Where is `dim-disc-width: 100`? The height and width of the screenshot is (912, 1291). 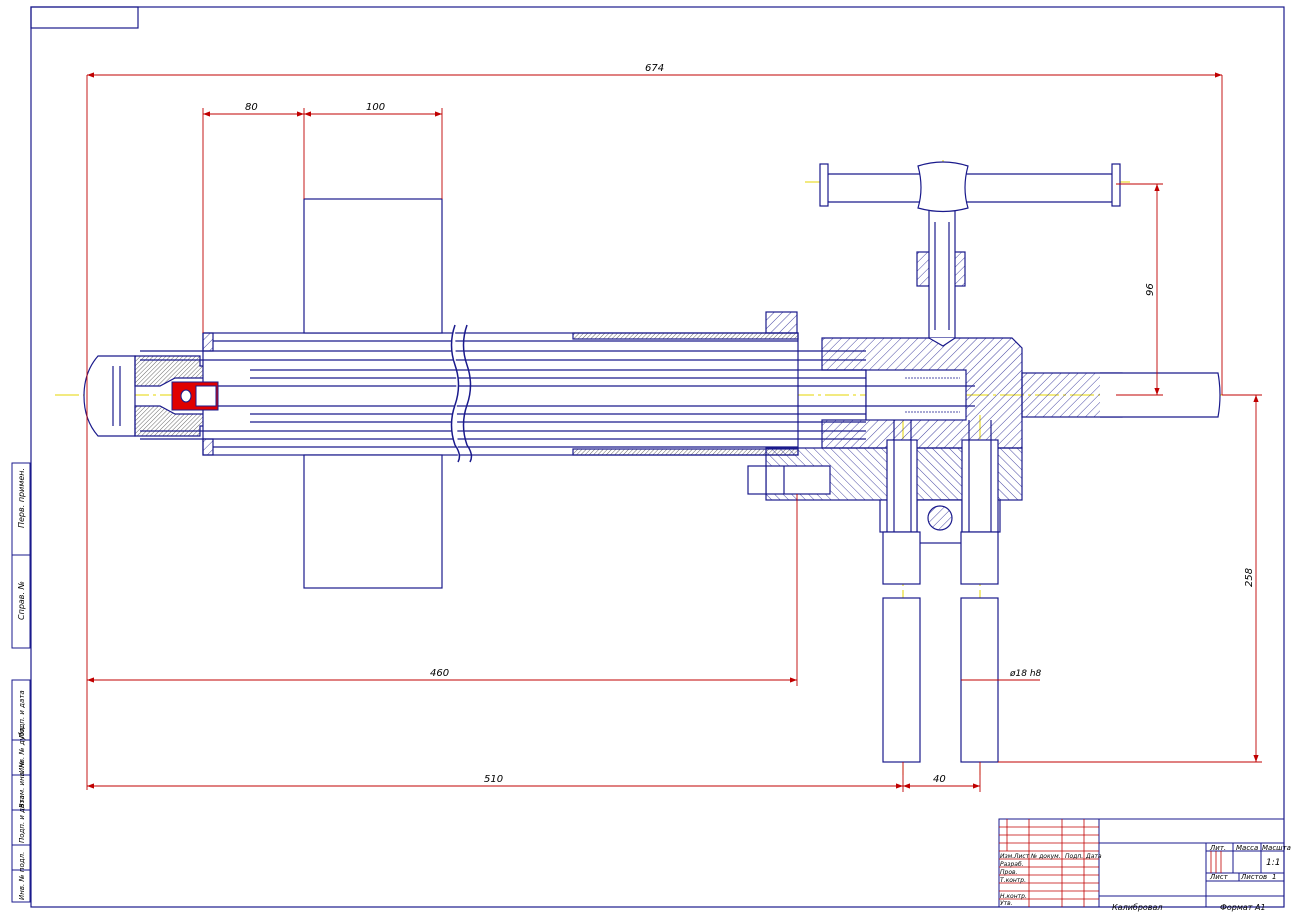 dim-disc-width: 100 is located at coordinates (375, 107).